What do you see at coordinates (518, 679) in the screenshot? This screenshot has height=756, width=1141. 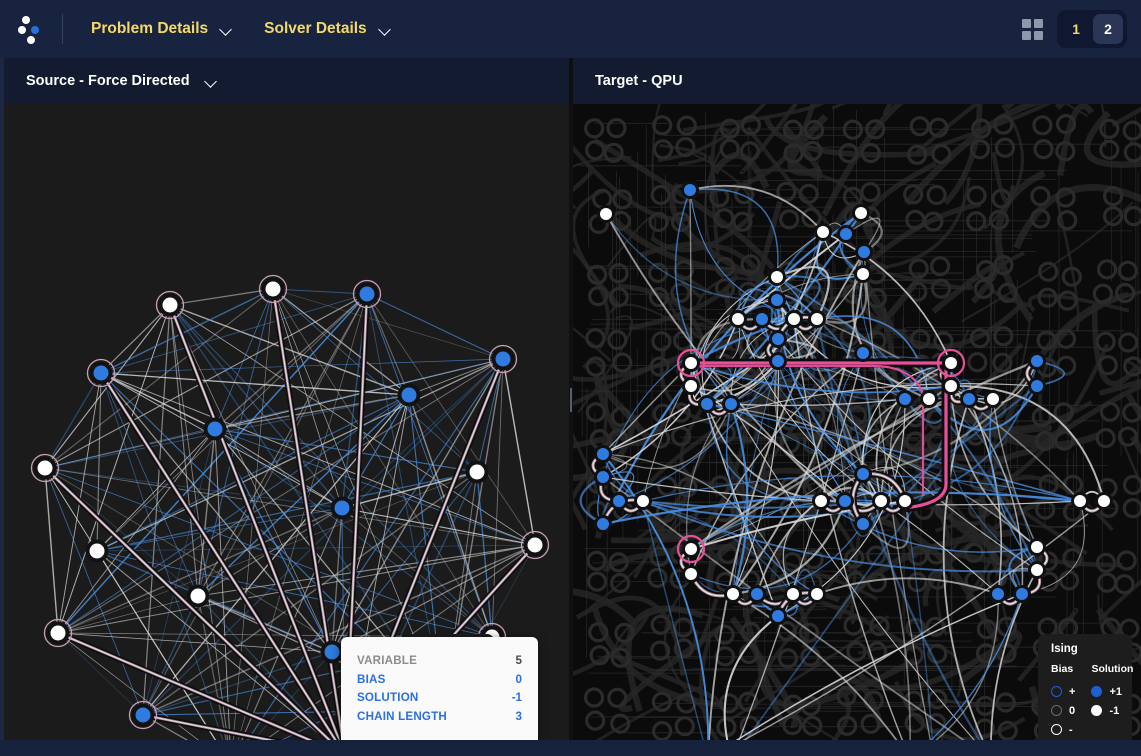 I see `tooltip-value: 0` at bounding box center [518, 679].